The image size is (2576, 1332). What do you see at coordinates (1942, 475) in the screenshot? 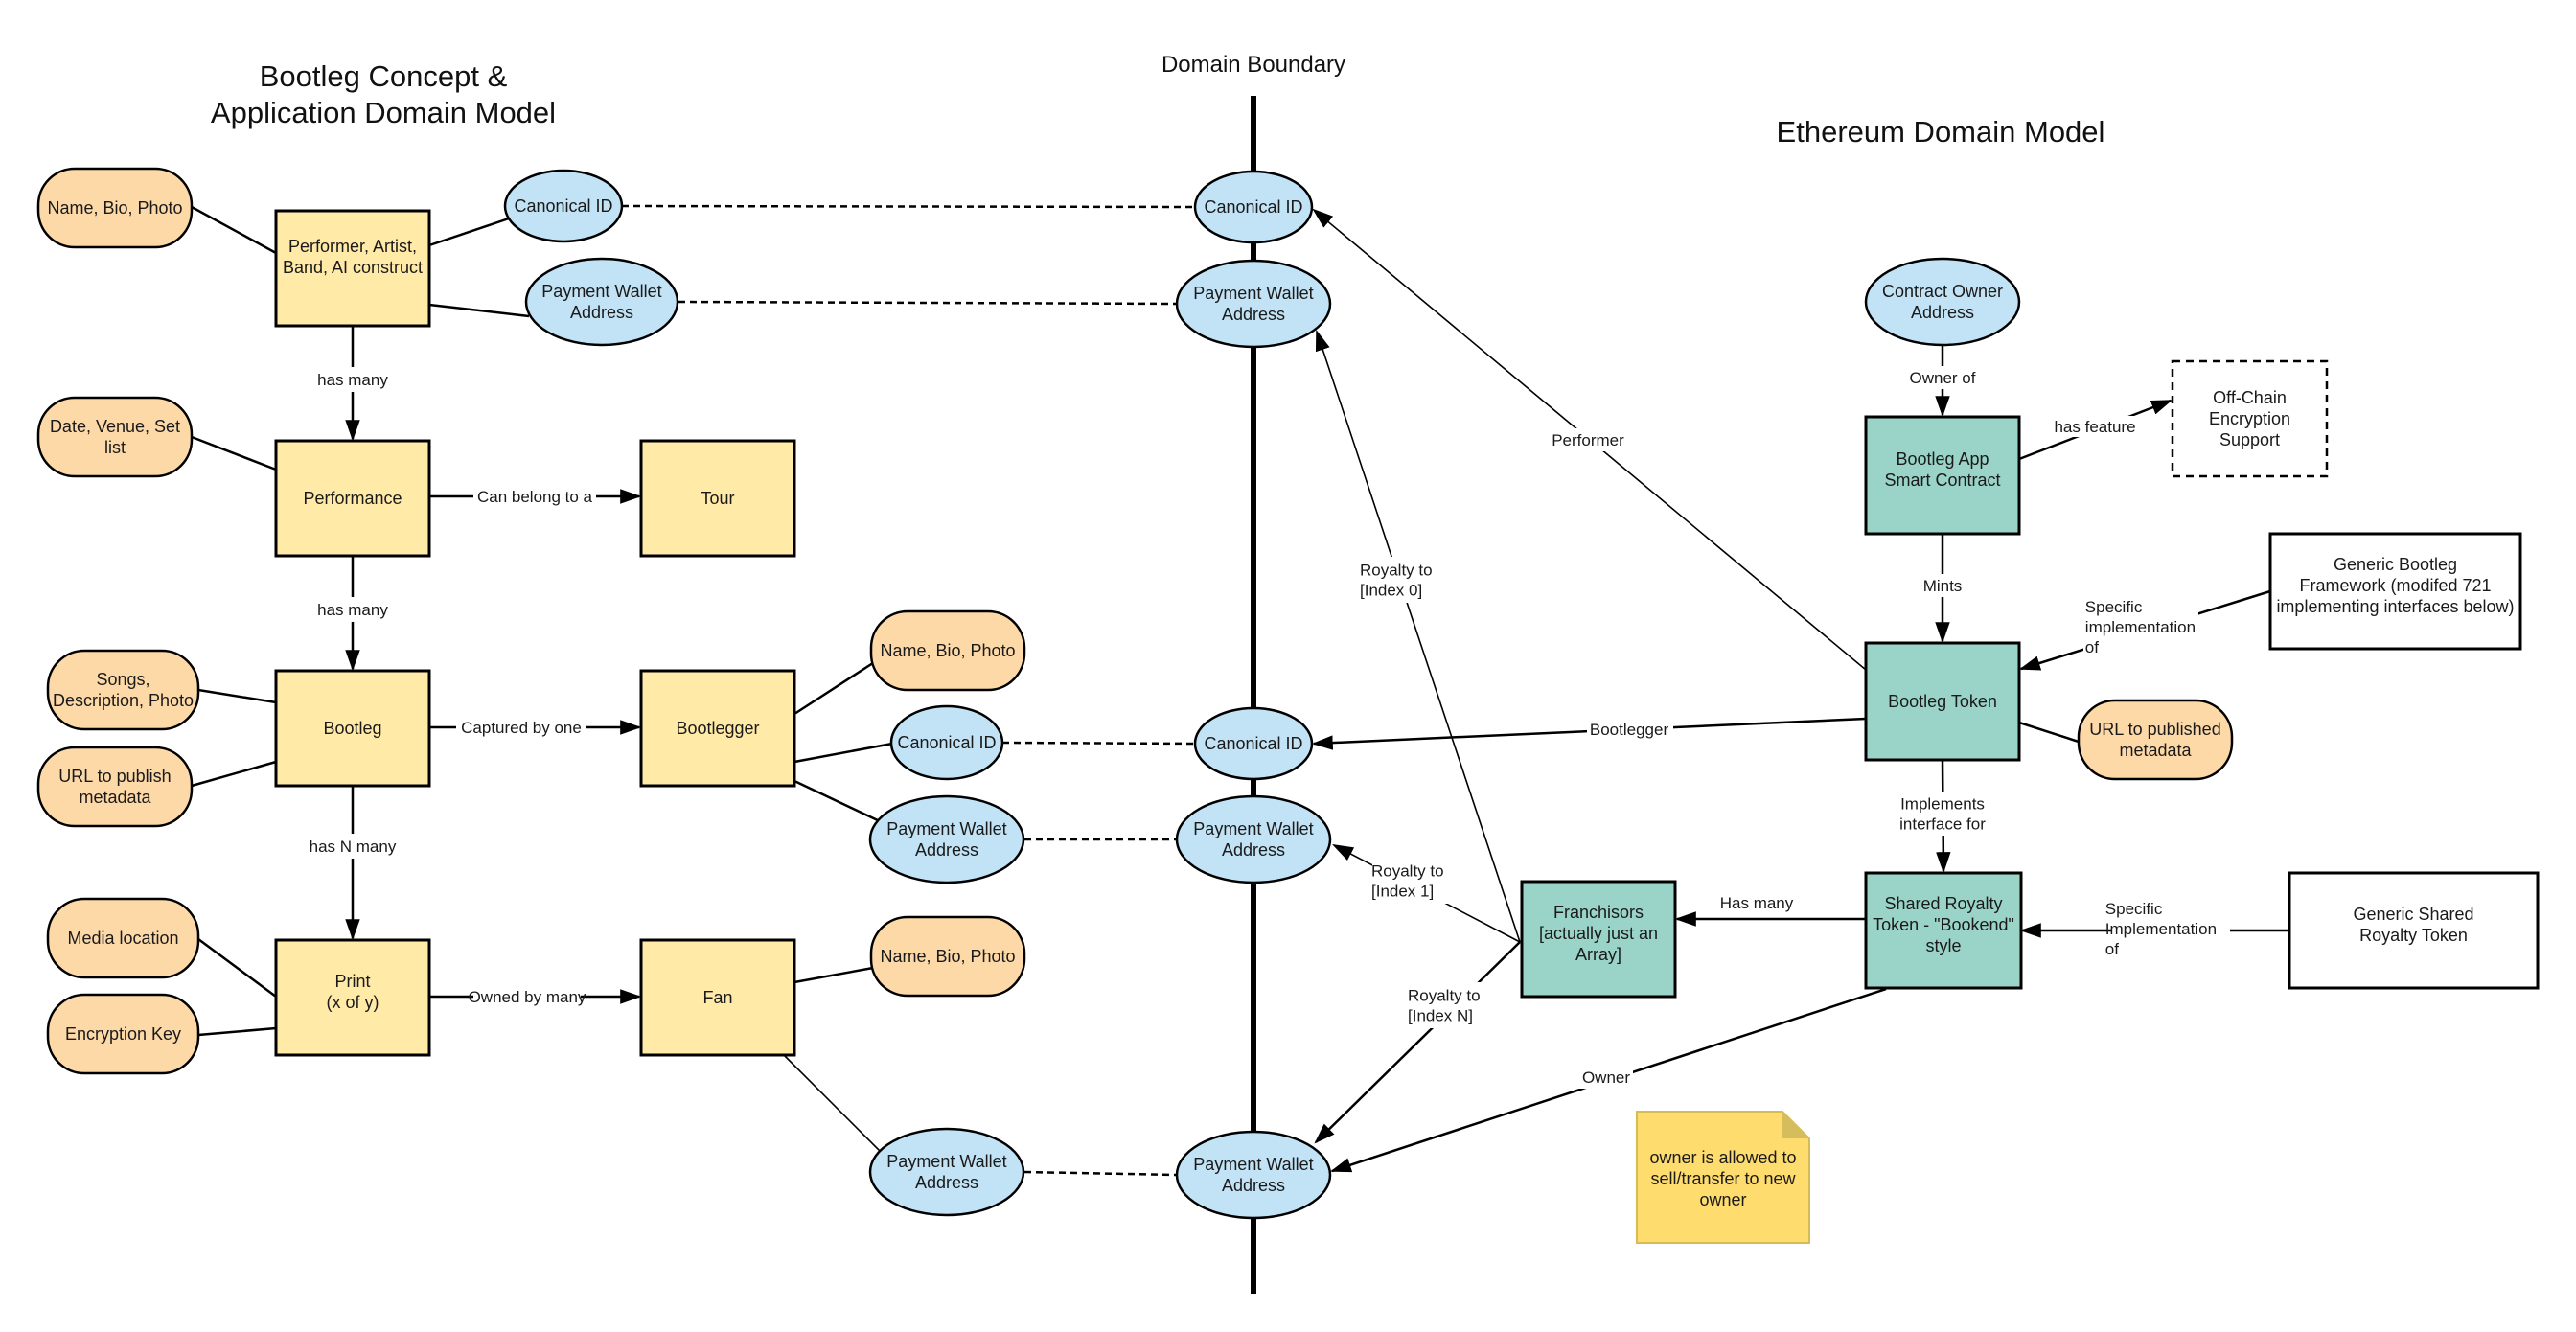
I see `node-bootleg-app: Bootleg App Smart Contract` at bounding box center [1942, 475].